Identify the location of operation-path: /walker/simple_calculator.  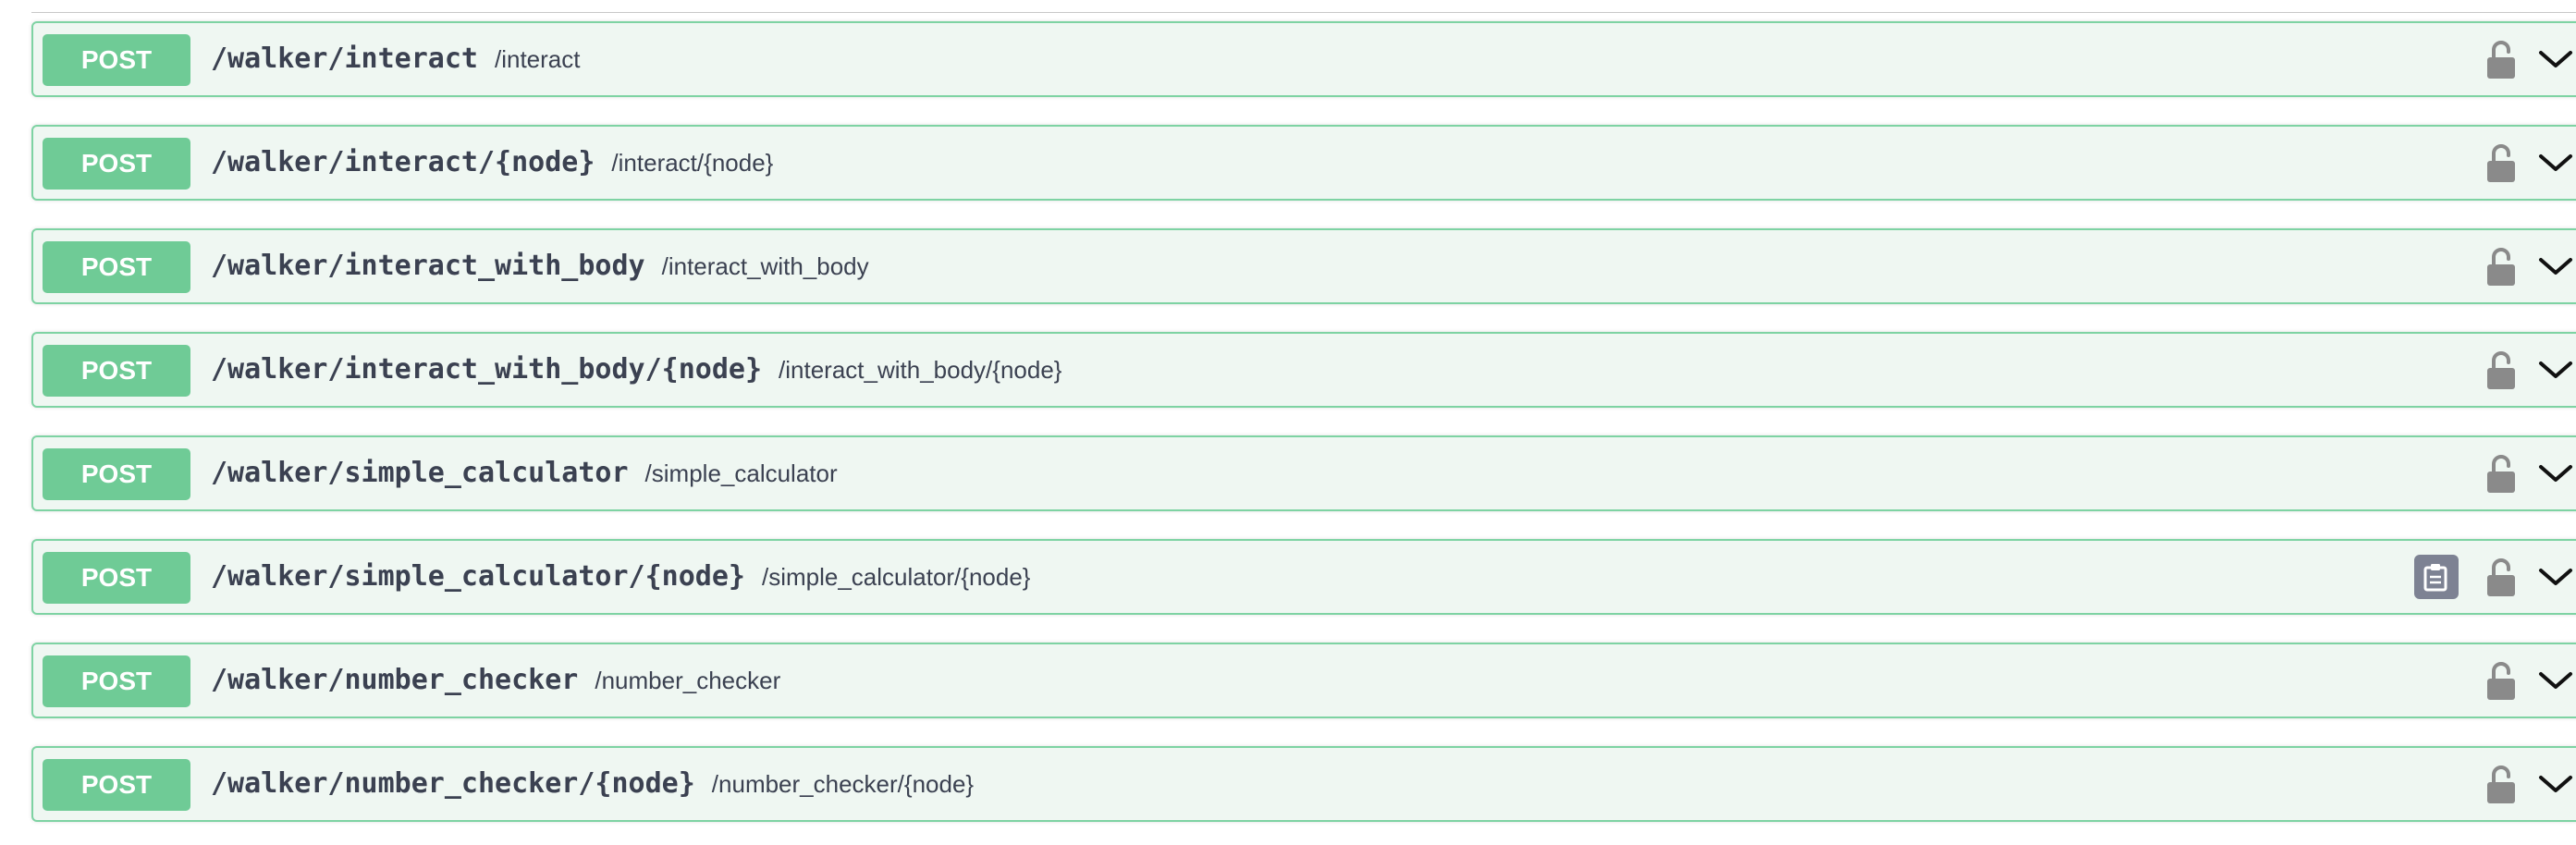
(420, 473).